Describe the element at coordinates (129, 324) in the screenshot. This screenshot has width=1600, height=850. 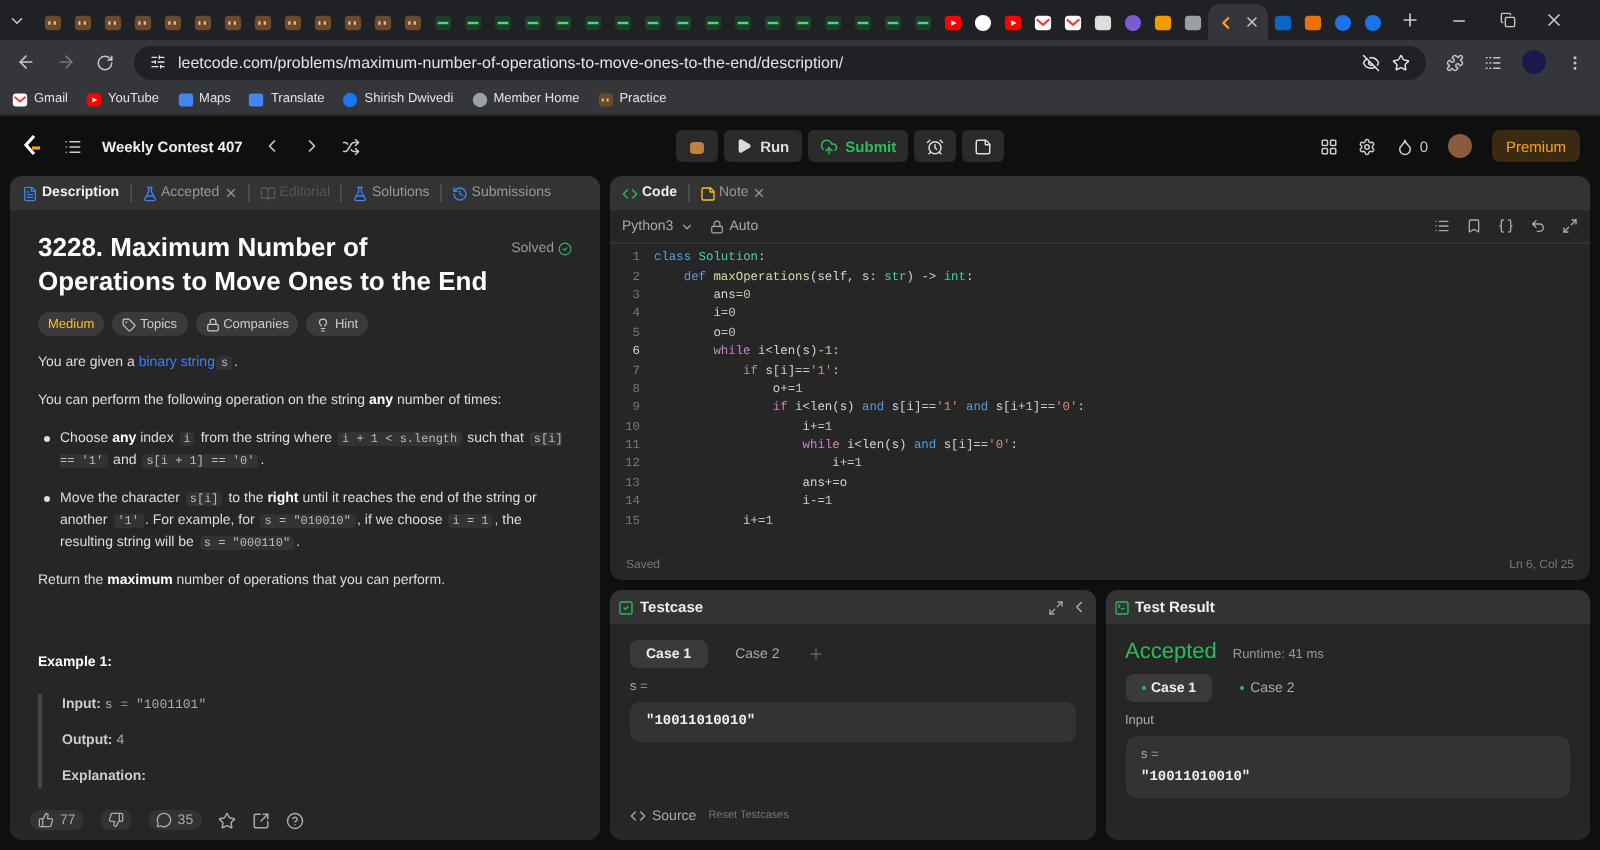
I see `tag-icon` at that location.